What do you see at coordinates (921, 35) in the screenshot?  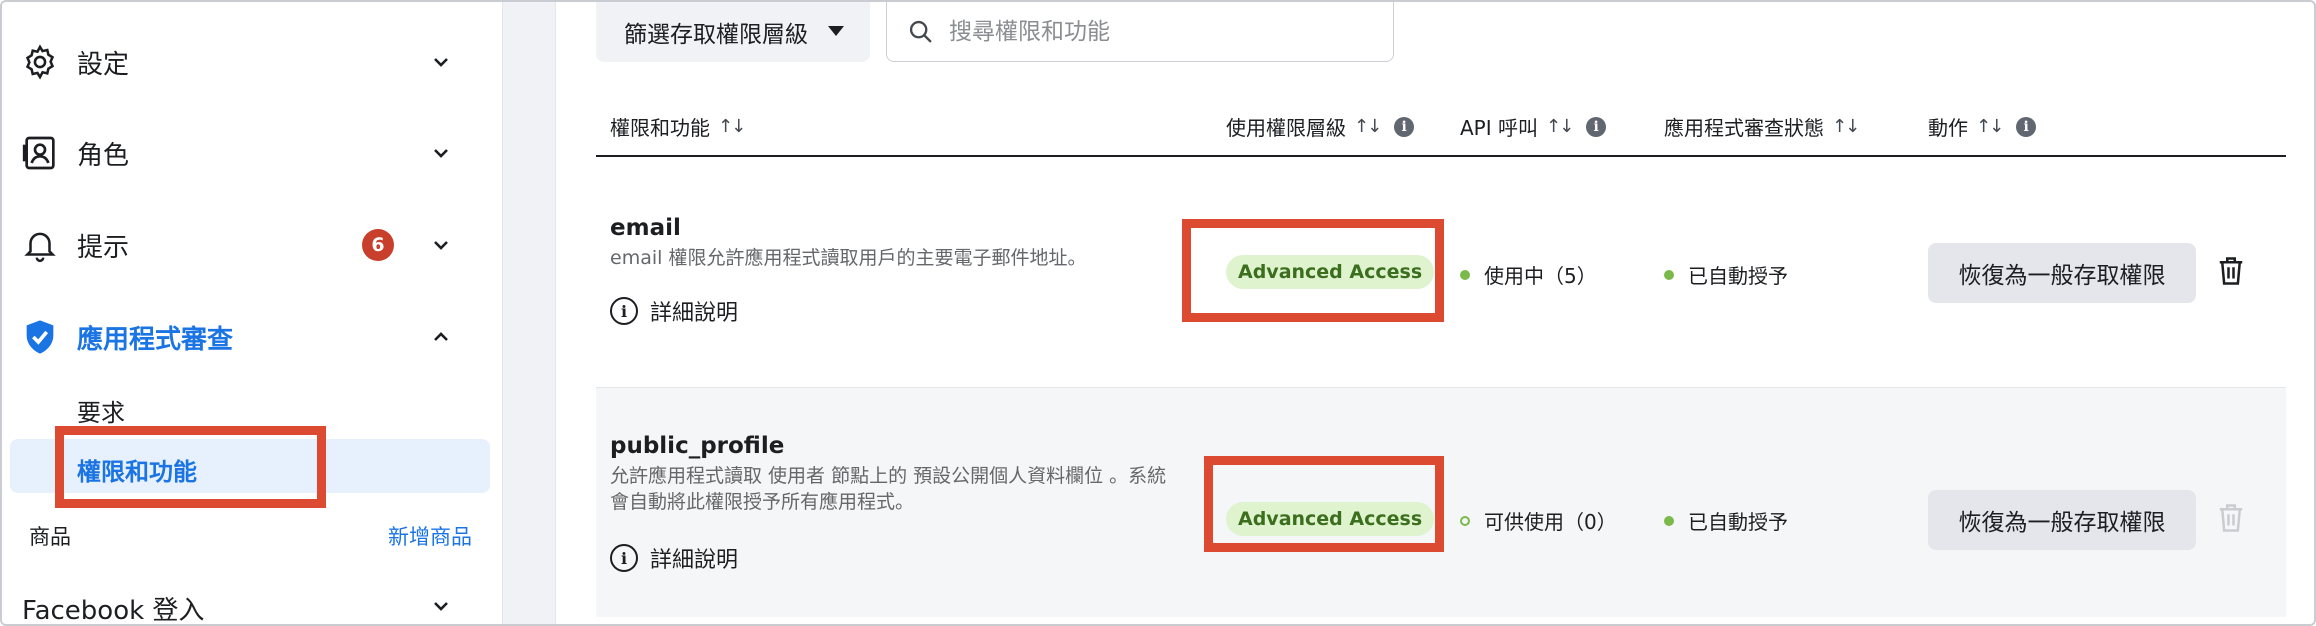 I see `search-icon` at bounding box center [921, 35].